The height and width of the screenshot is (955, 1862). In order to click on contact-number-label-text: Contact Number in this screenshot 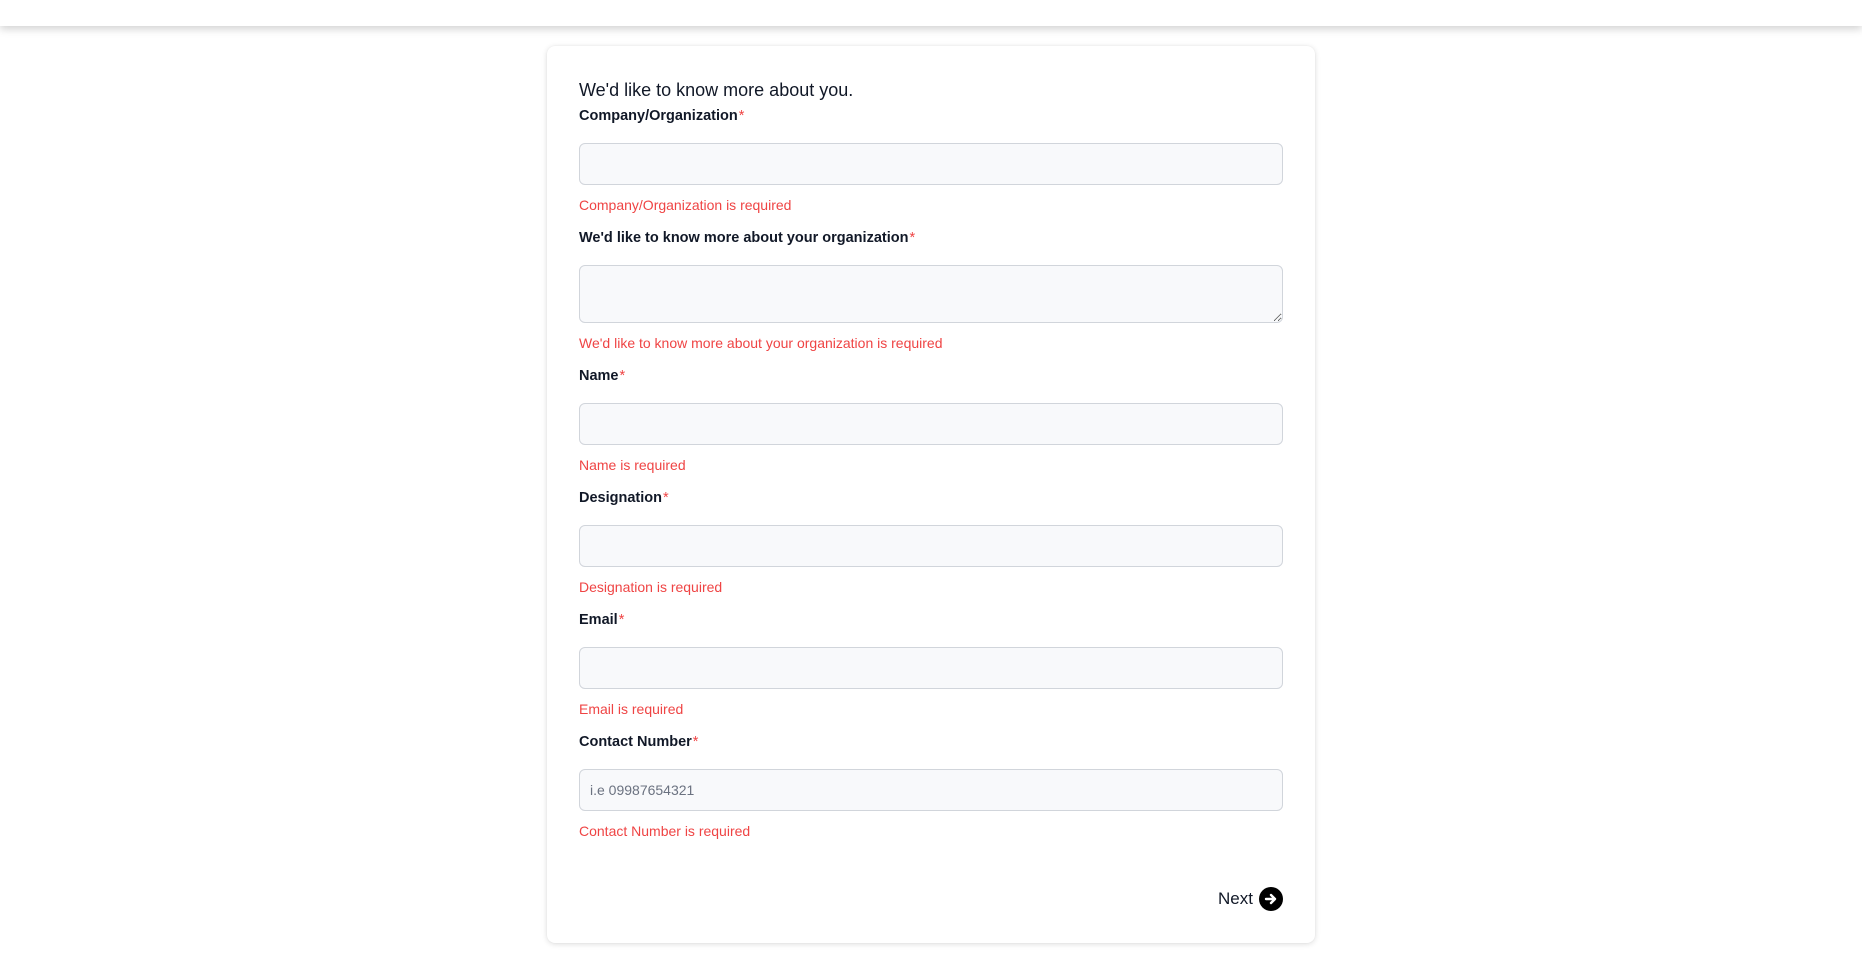, I will do `click(635, 742)`.